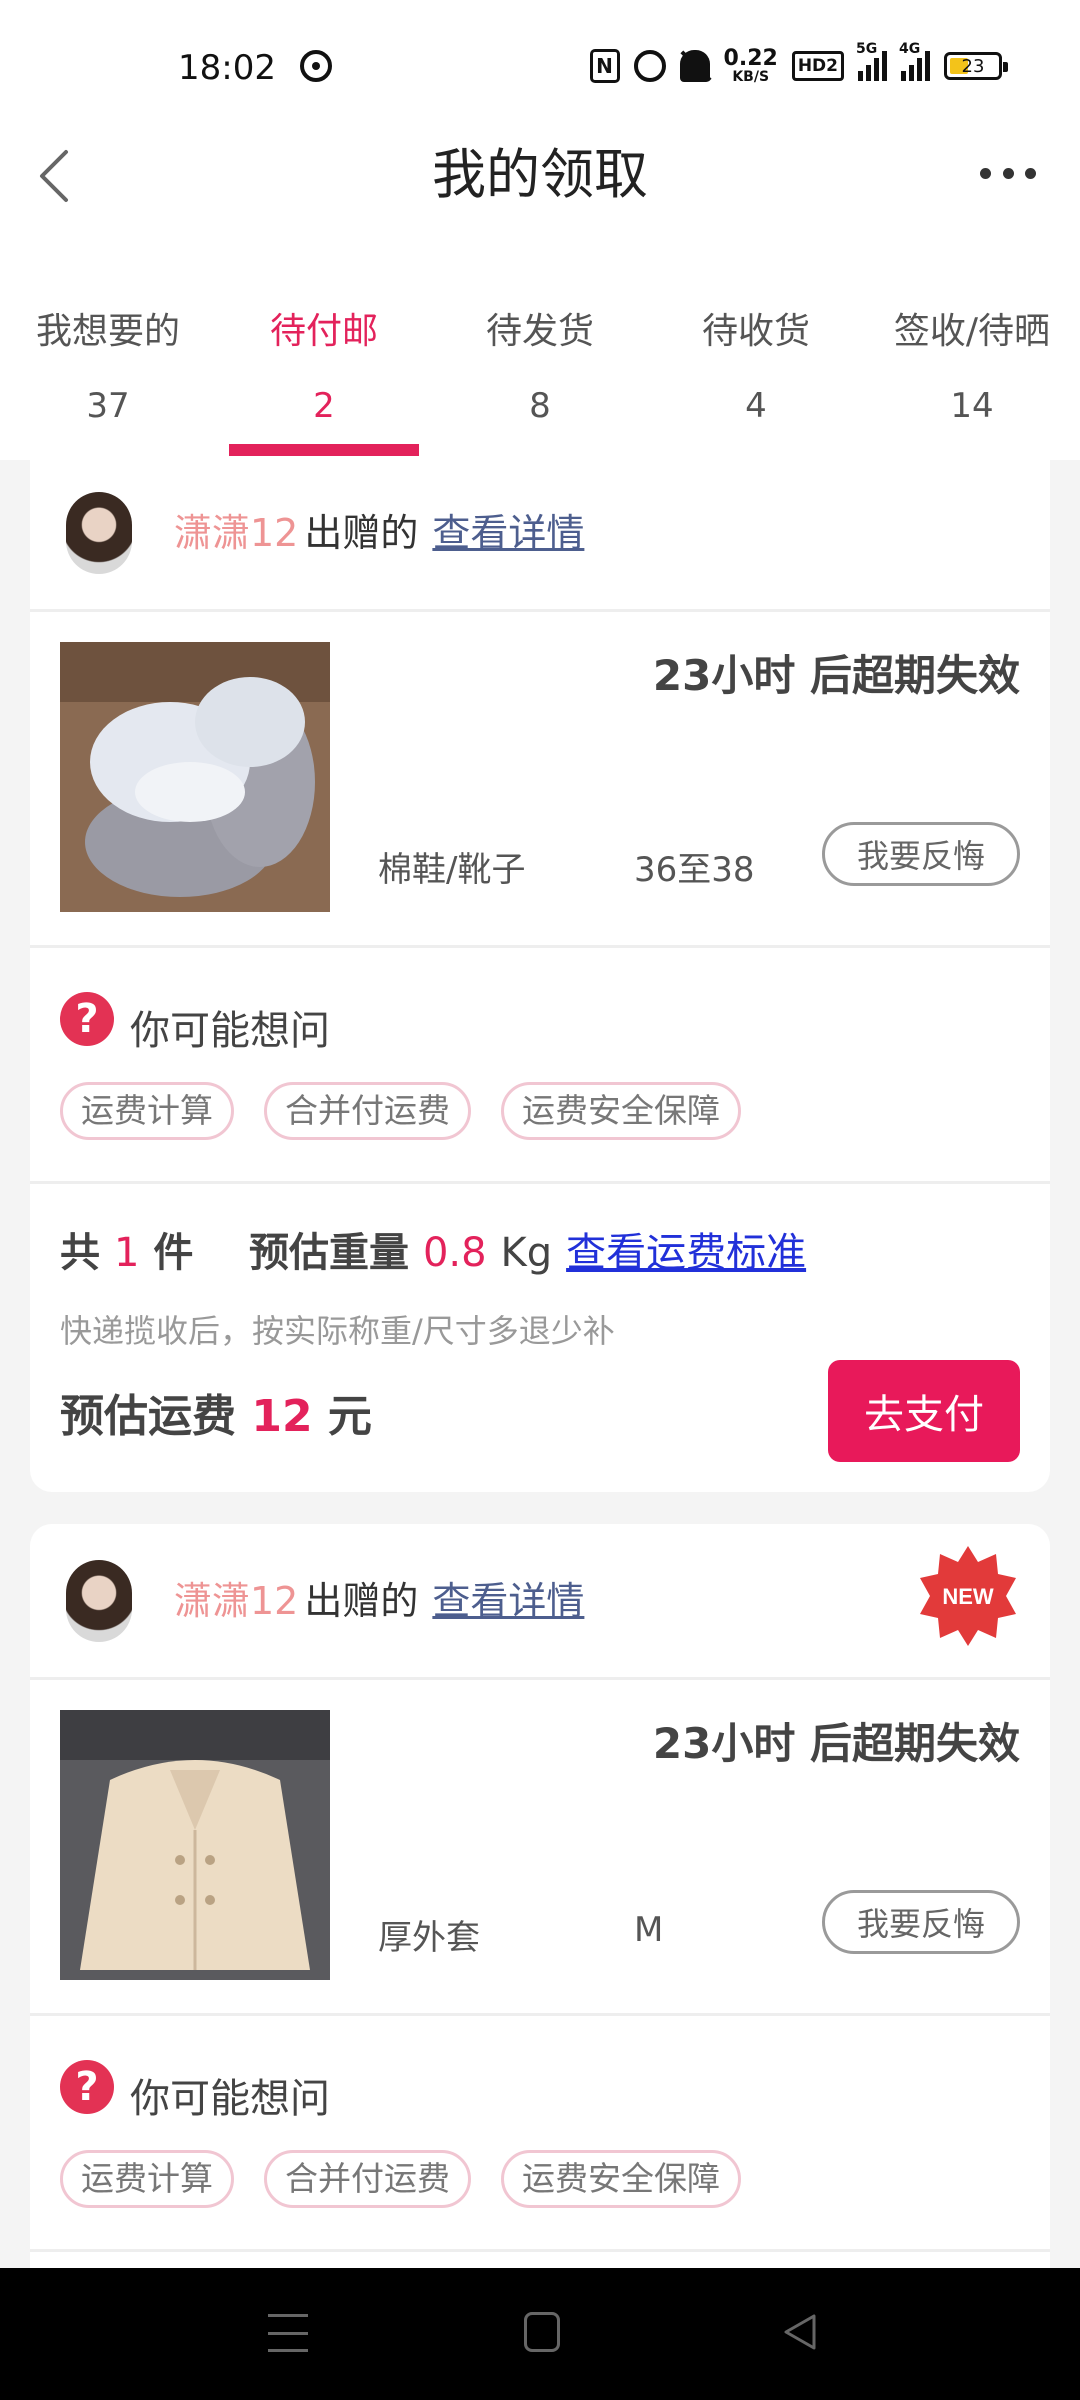 Image resolution: width=1080 pixels, height=2400 pixels. What do you see at coordinates (871, 61) in the screenshot?
I see `signal-5g-icon: 5G` at bounding box center [871, 61].